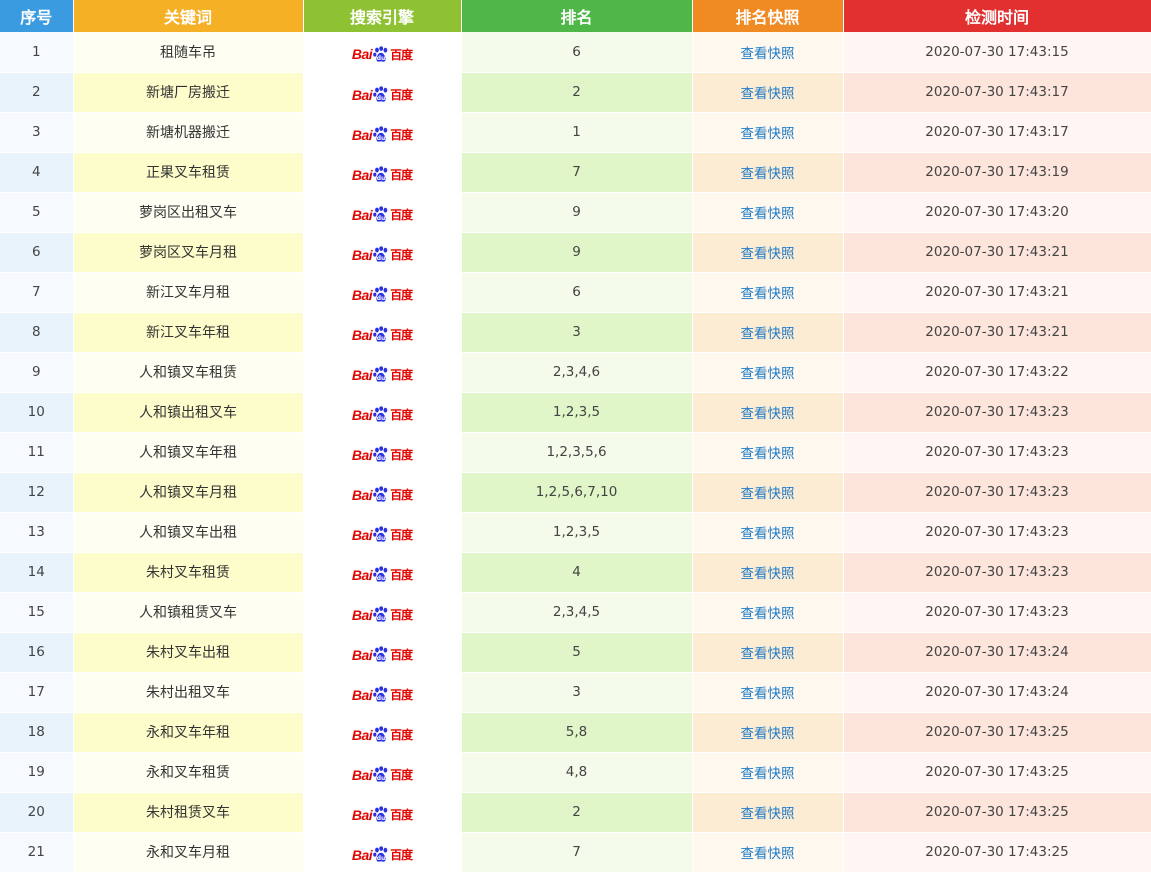 The height and width of the screenshot is (873, 1151). What do you see at coordinates (997, 252) in the screenshot?
I see `row-time: 2020-07-30 17:43:21` at bounding box center [997, 252].